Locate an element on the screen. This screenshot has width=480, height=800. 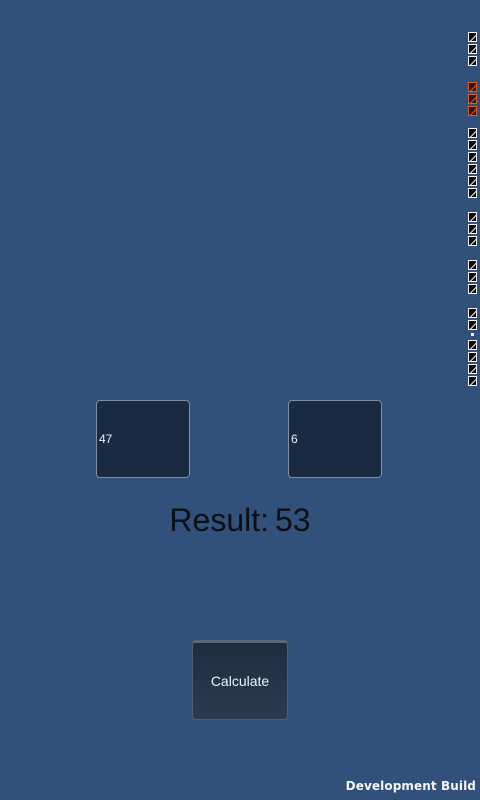
result-value: 53 is located at coordinates (293, 520).